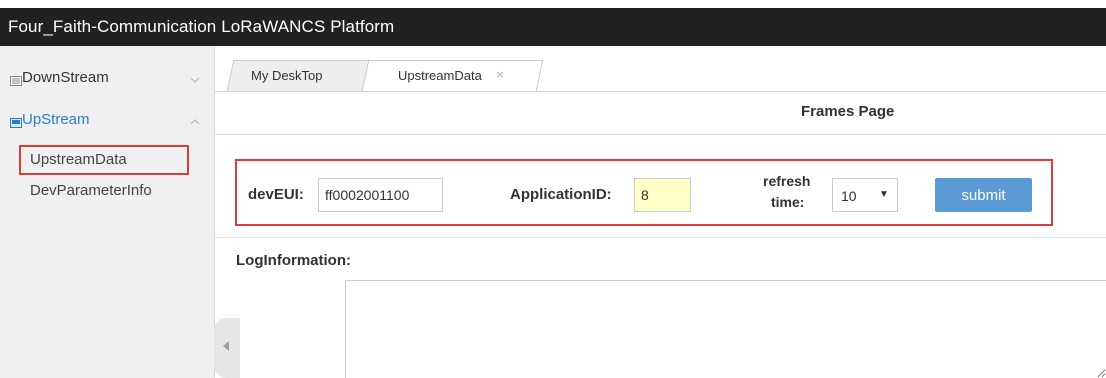 Image resolution: width=1106 pixels, height=378 pixels. I want to click on application-id-input, so click(662, 195).